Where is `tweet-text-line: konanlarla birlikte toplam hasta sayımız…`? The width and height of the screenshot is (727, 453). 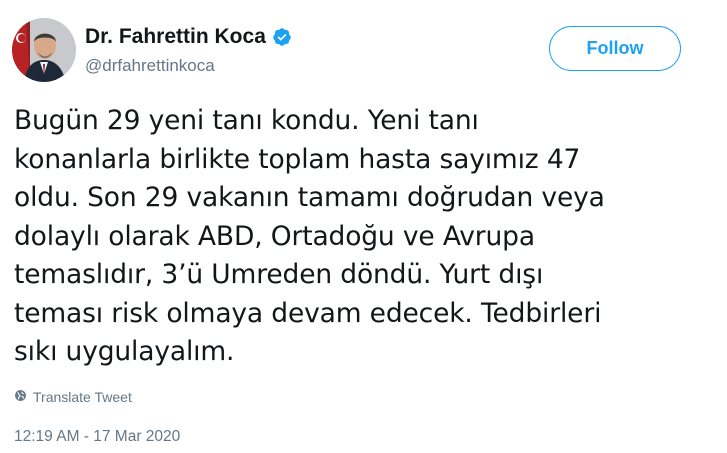
tweet-text-line: konanlarla birlikte toplam hasta sayımız… is located at coordinates (297, 159).